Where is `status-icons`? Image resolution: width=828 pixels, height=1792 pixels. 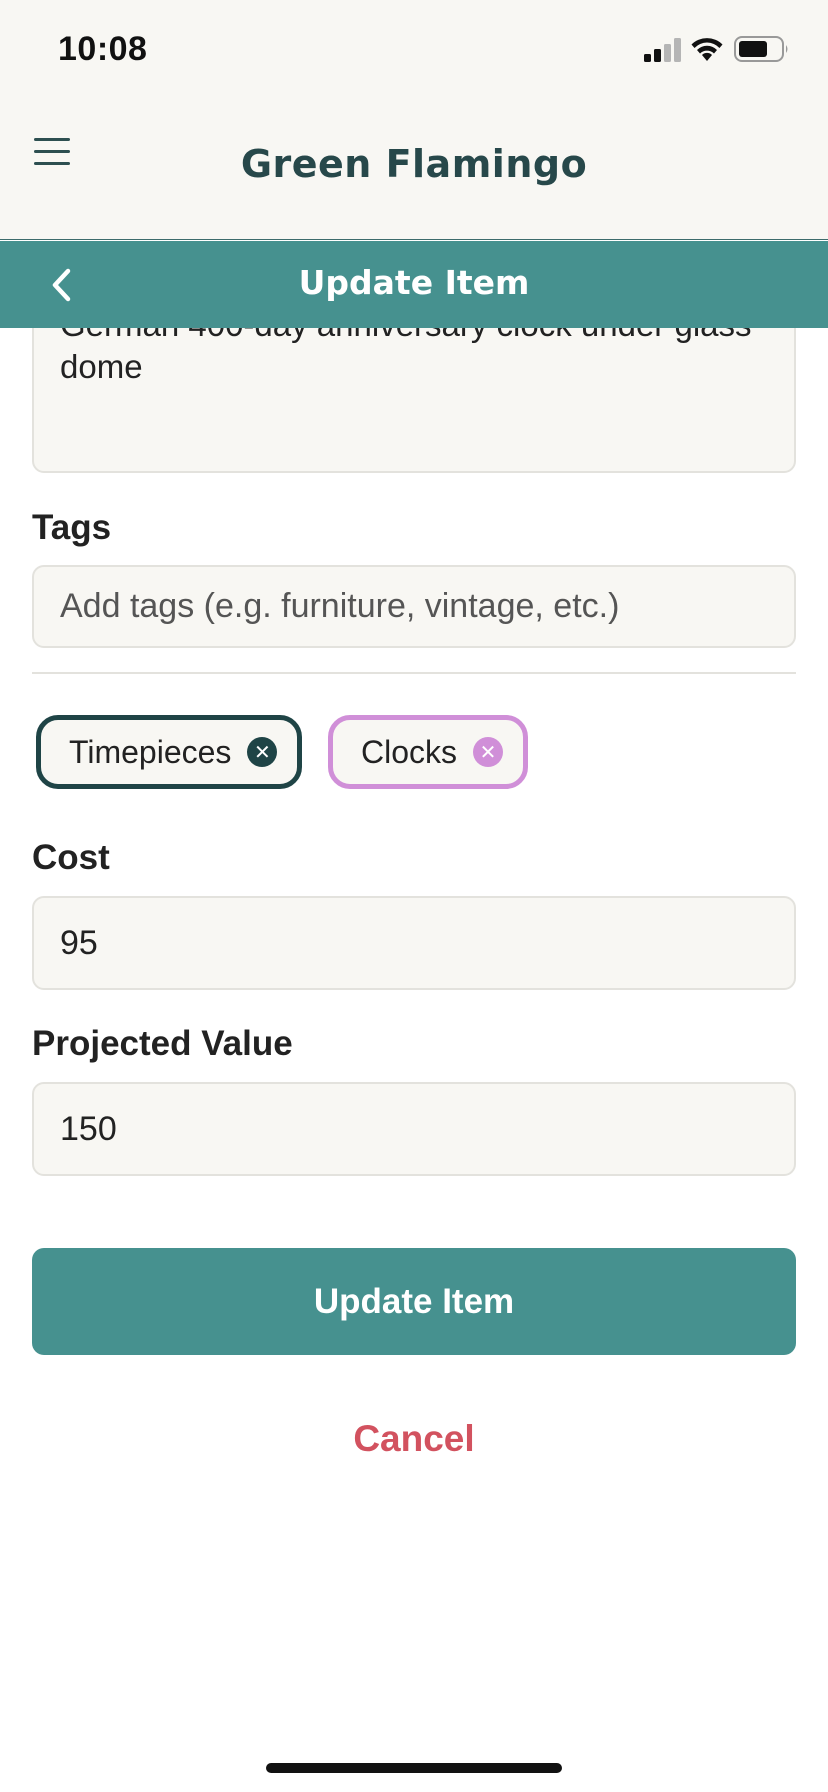 status-icons is located at coordinates (719, 49).